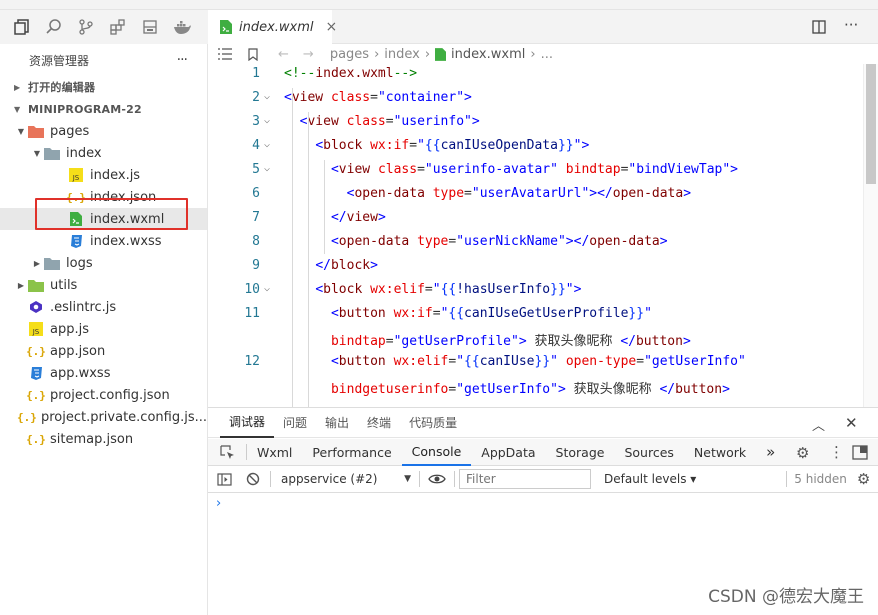  Describe the element at coordinates (349, 54) in the screenshot. I see `breadcrumb-item: pages` at that location.